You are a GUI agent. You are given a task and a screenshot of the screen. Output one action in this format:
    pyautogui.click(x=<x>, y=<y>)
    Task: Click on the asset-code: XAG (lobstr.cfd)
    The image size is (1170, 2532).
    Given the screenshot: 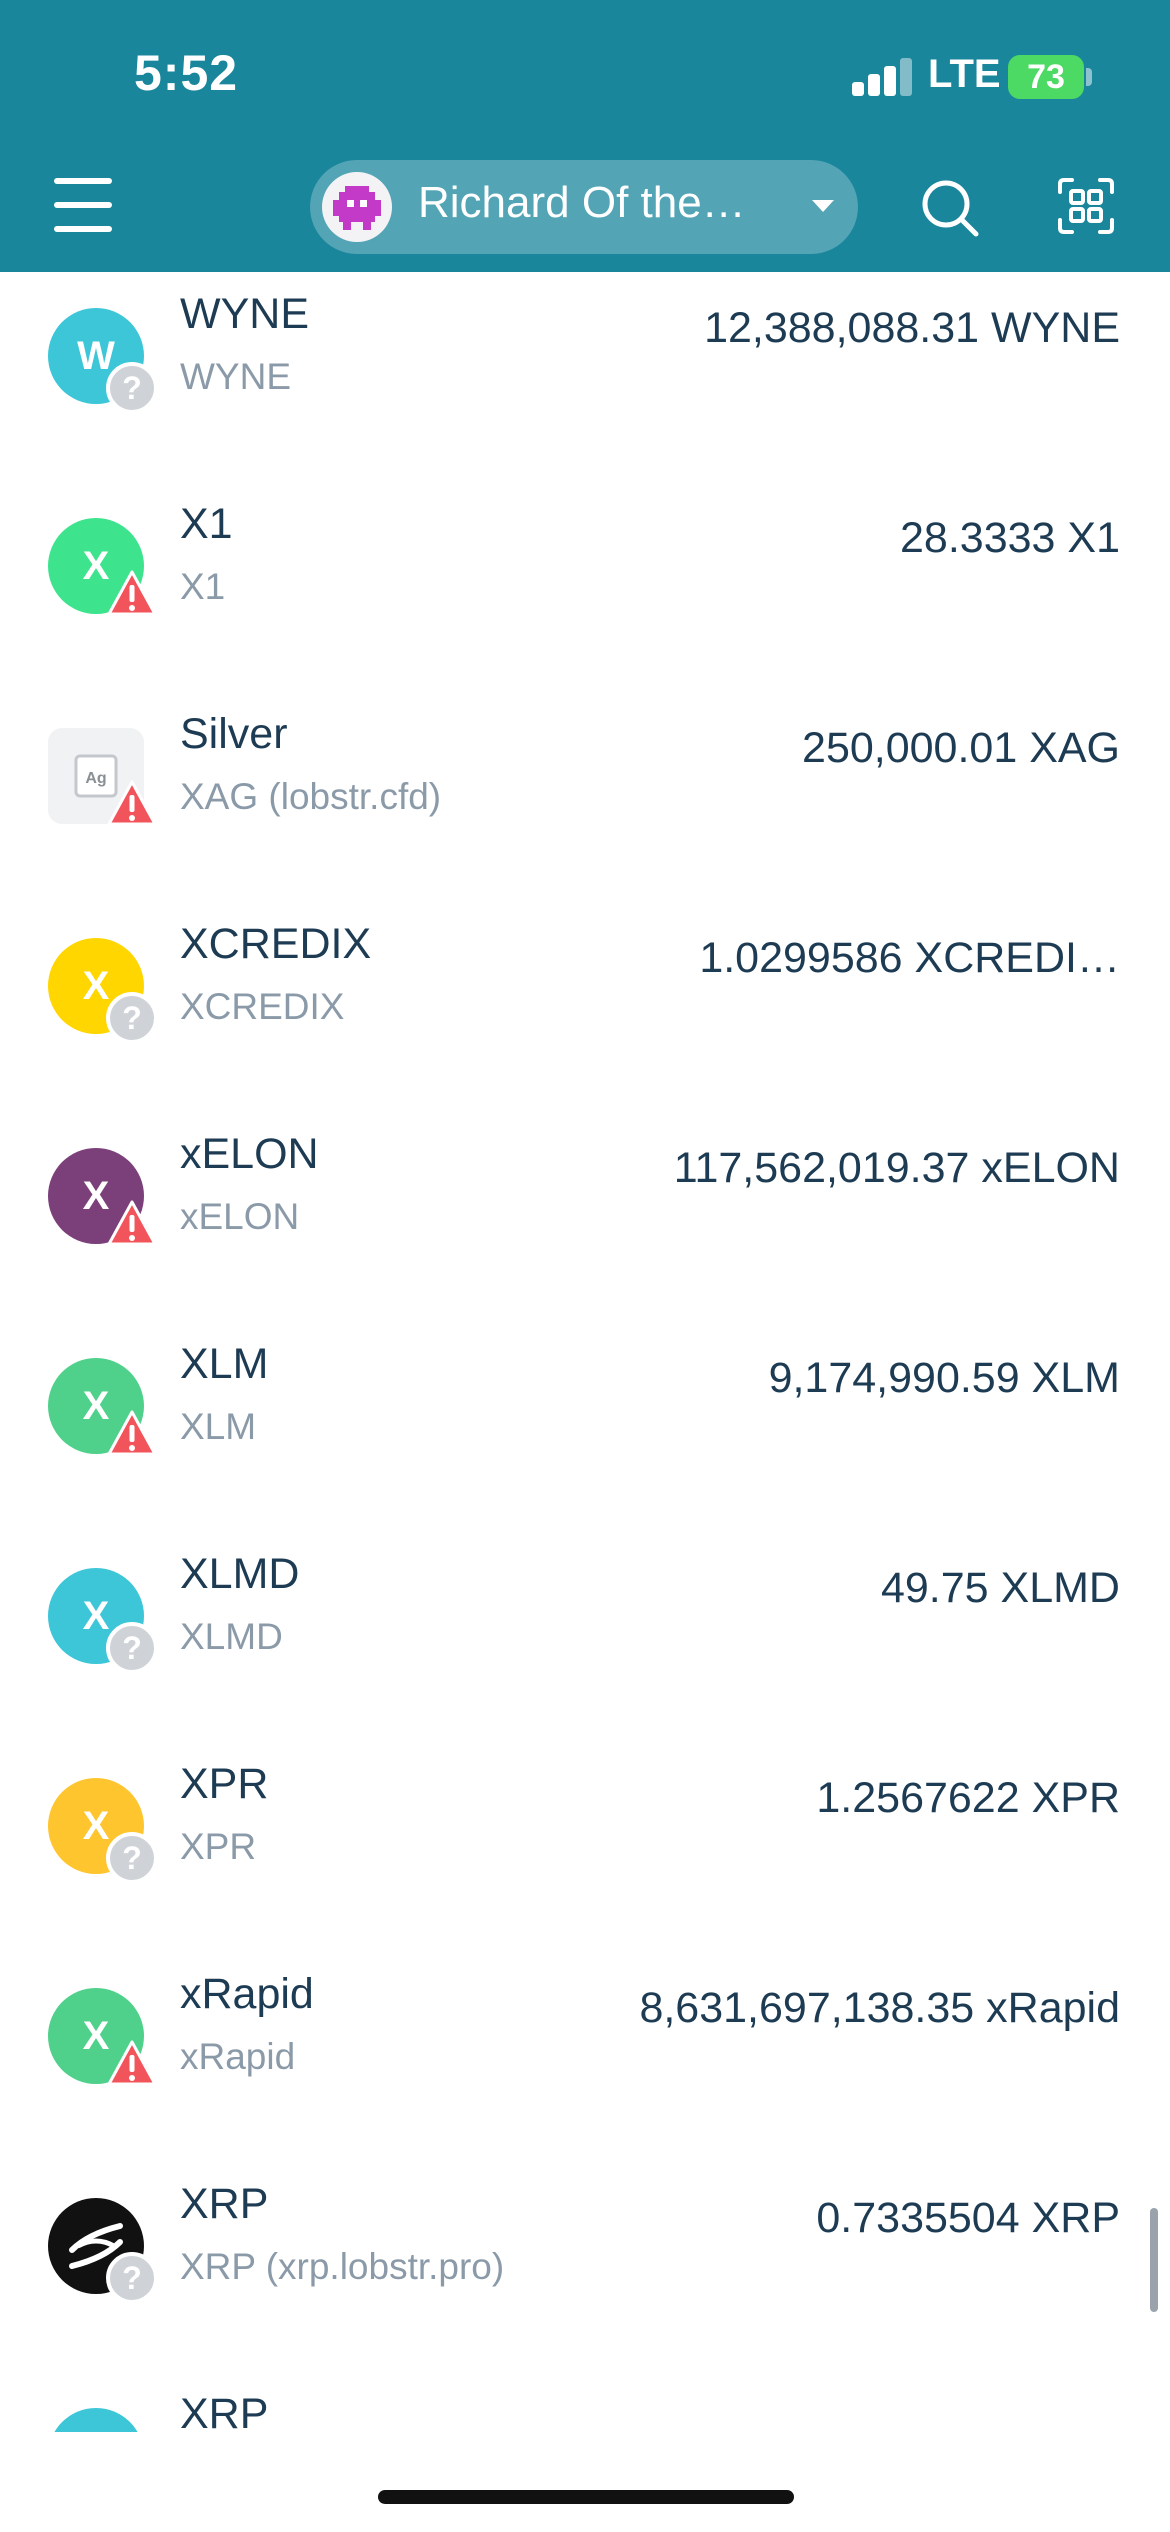 What is the action you would take?
    pyautogui.click(x=311, y=796)
    